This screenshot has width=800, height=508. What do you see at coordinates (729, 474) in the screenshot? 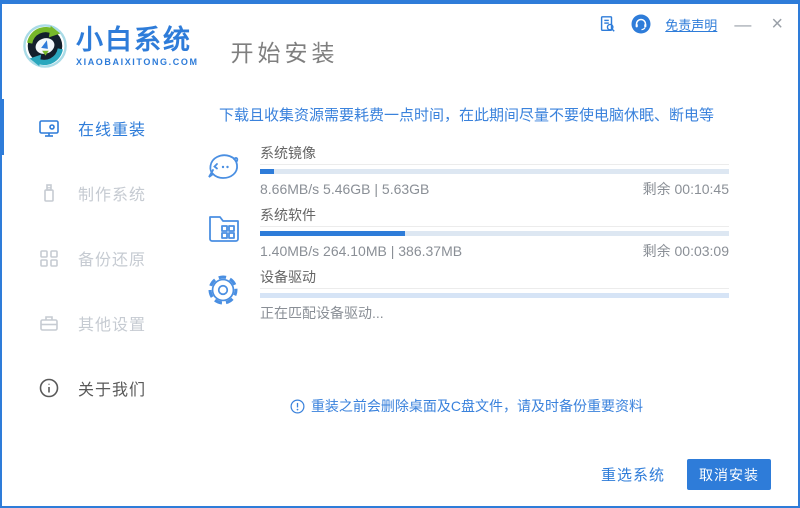
I see `cancel-install-button: 取消安装` at bounding box center [729, 474].